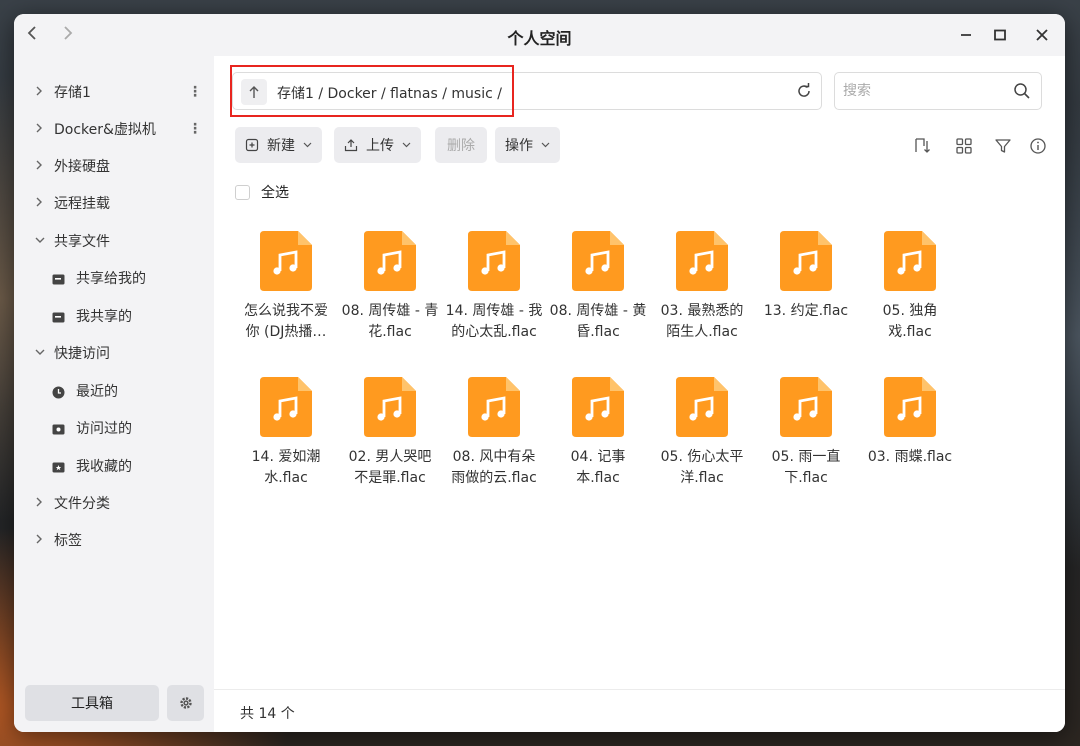  I want to click on new-button: 新建, so click(278, 145).